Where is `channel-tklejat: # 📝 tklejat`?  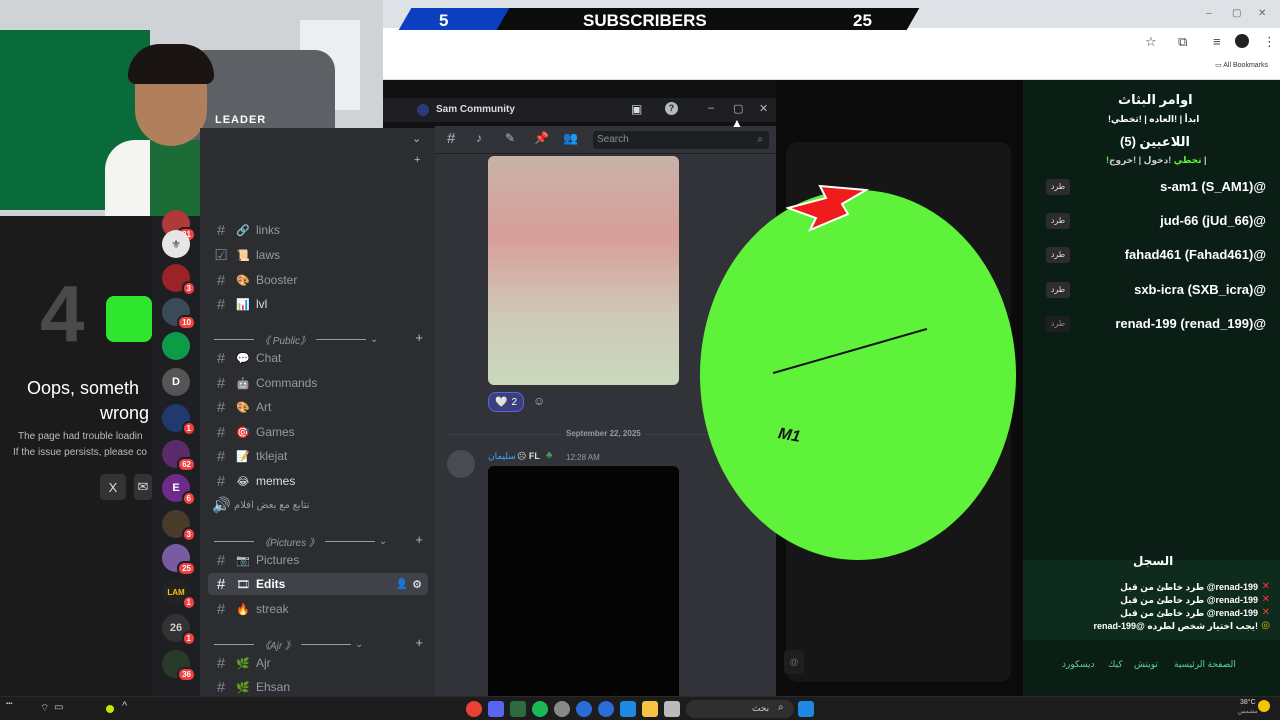
channel-tklejat: # 📝 tklejat is located at coordinates (318, 456).